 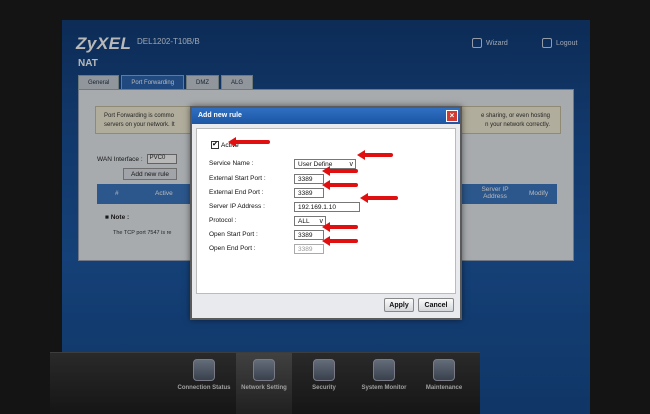 I want to click on dialog-title-text: Add new rule, so click(x=220, y=115).